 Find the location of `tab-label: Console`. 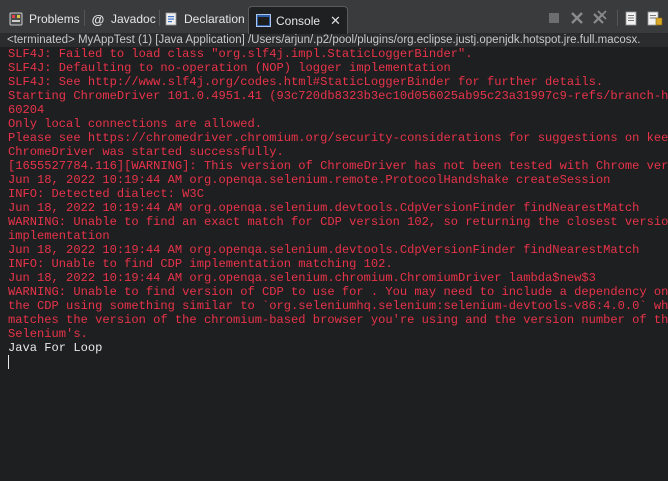

tab-label: Console is located at coordinates (298, 20).